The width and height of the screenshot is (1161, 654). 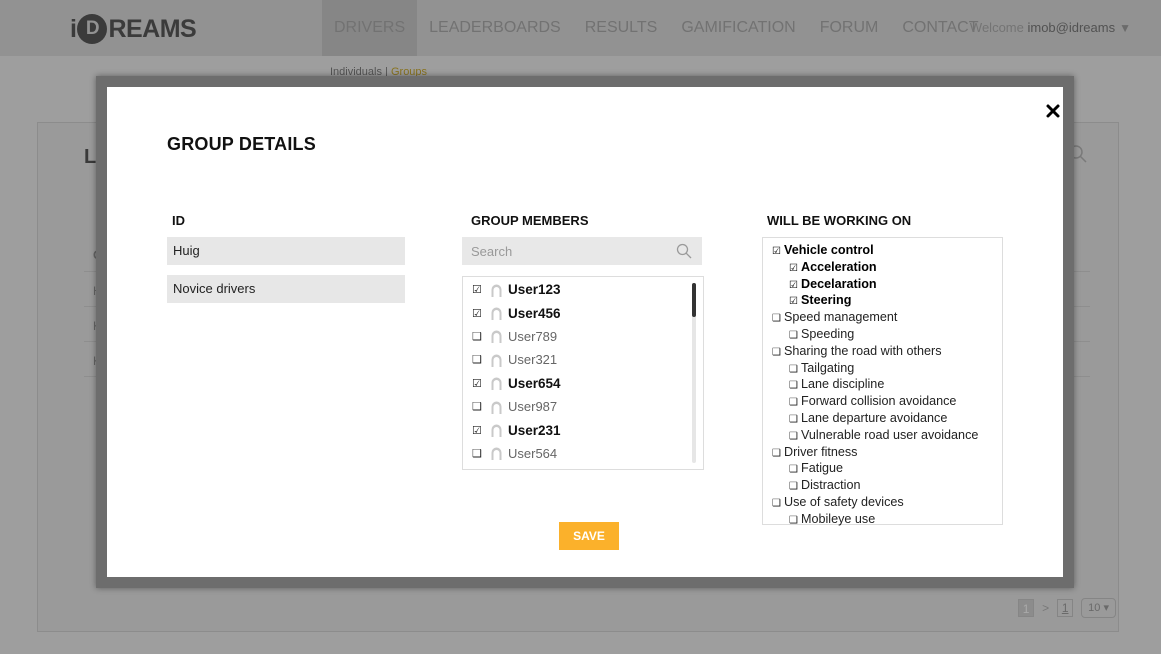 What do you see at coordinates (562, 251) in the screenshot?
I see `member-search-input` at bounding box center [562, 251].